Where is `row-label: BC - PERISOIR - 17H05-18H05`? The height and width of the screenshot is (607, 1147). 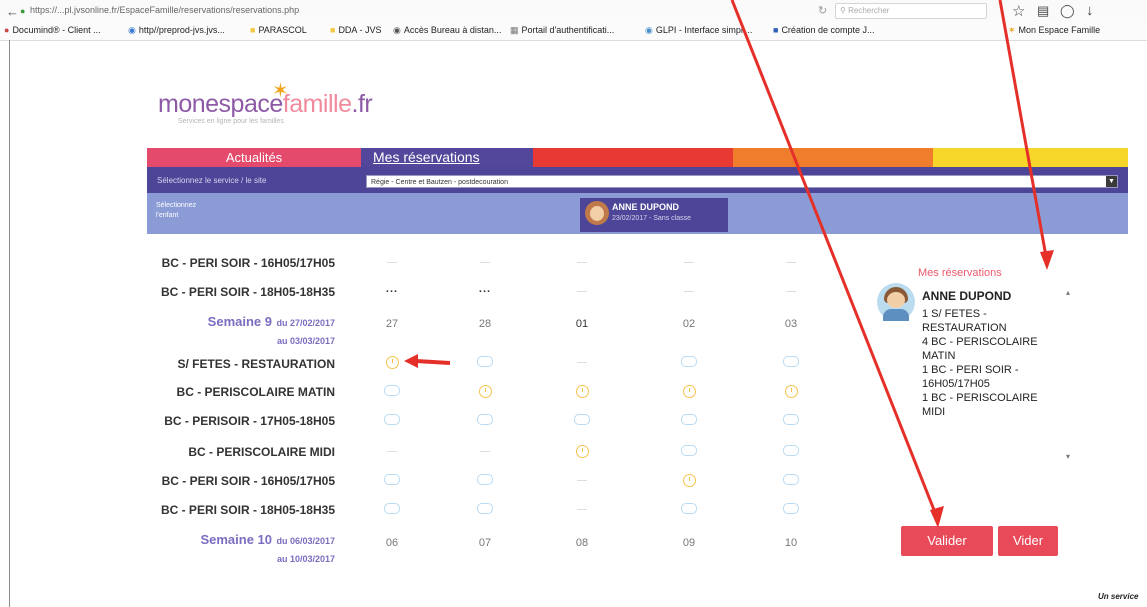
row-label: BC - PERISOIR - 17H05-18H05 is located at coordinates (249, 421).